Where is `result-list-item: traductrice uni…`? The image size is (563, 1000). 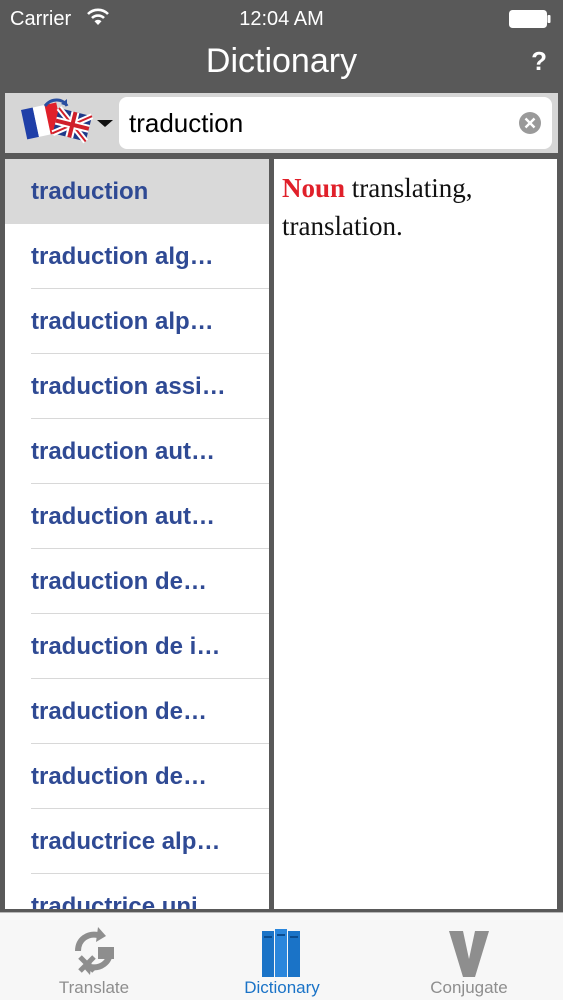
result-list-item: traductrice uni… is located at coordinates (137, 892).